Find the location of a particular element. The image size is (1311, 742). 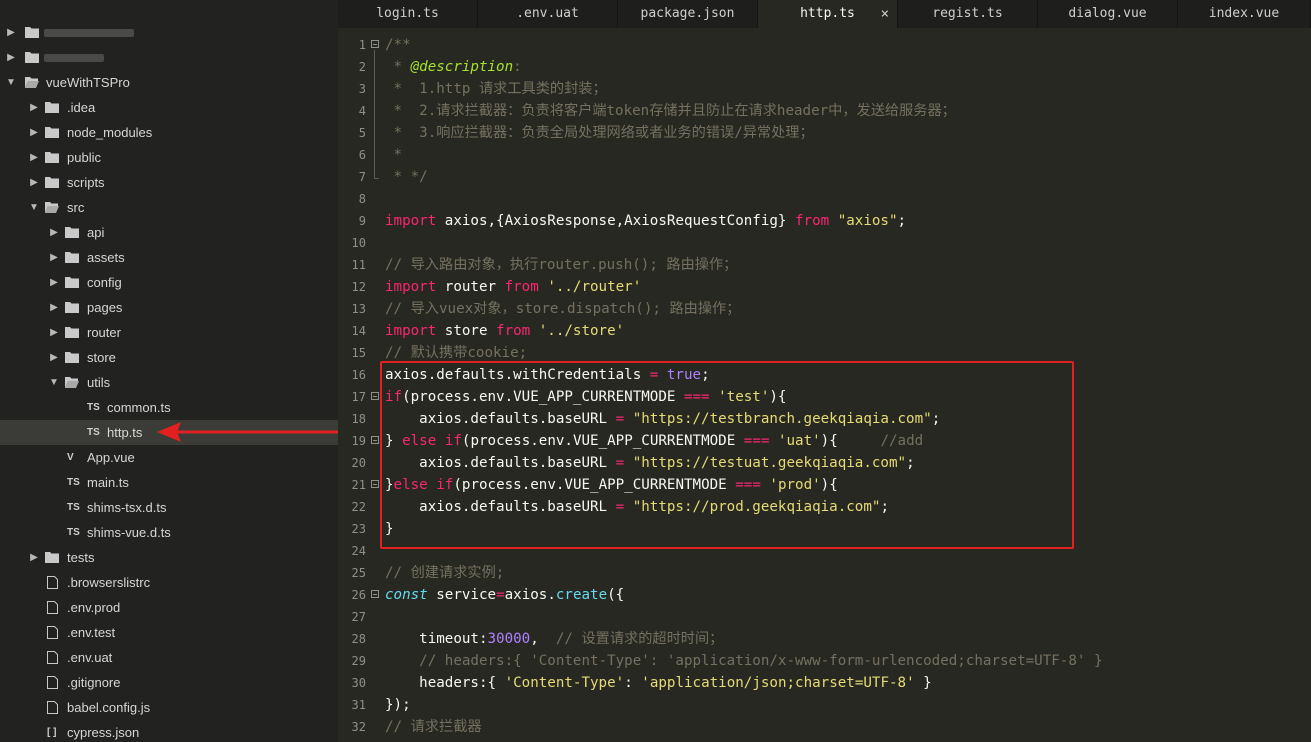

tree-item-hidden-folder-2: ▶ is located at coordinates (169, 57).